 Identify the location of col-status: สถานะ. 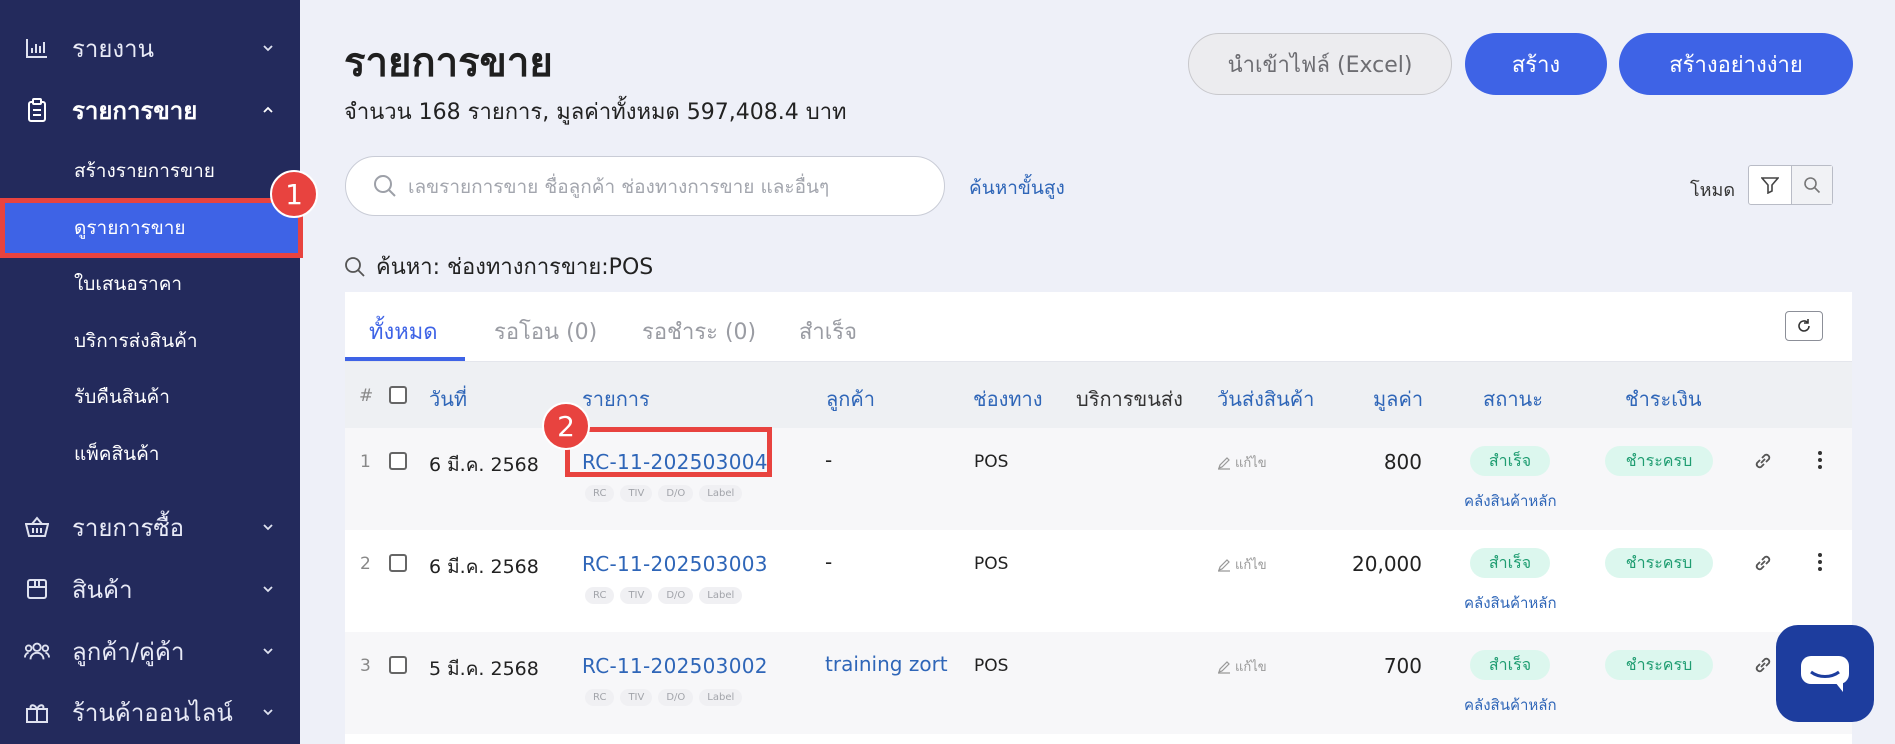
(1513, 399).